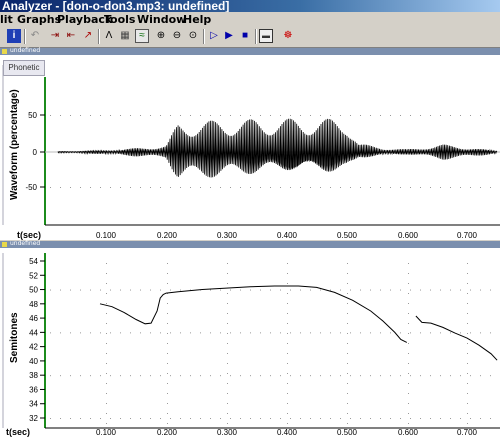 This screenshot has height=441, width=500. Describe the element at coordinates (32, 115) in the screenshot. I see `y-tick-label: 50` at that location.